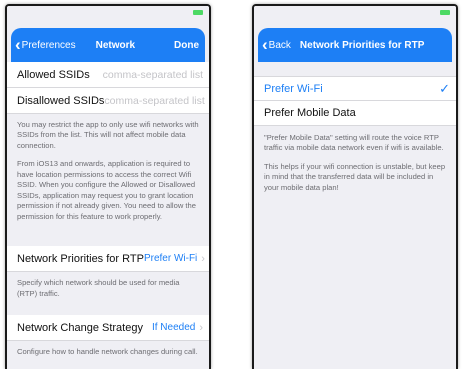  What do you see at coordinates (293, 88) in the screenshot?
I see `option-label: Prefer Wi-Fi` at bounding box center [293, 88].